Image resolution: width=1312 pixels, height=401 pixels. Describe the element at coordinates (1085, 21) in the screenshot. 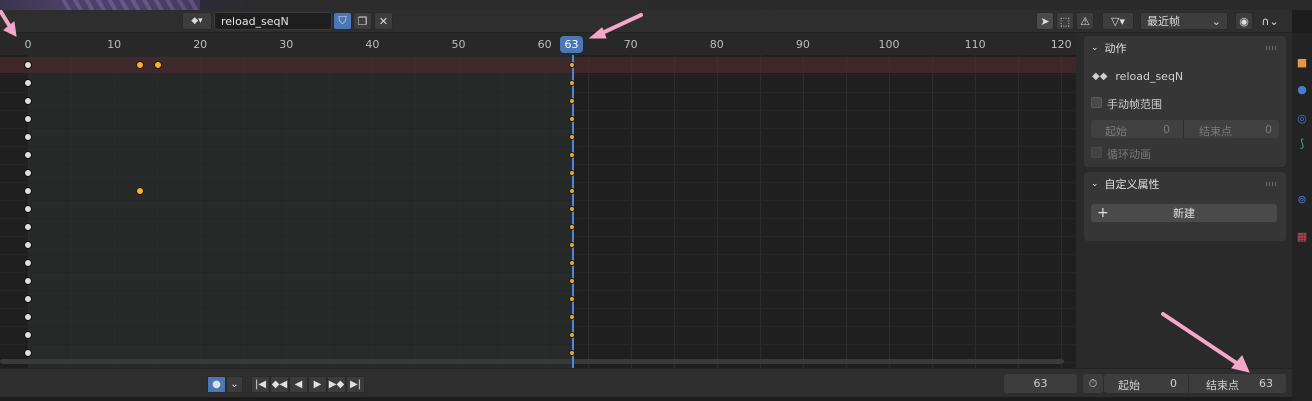

I see `warning-button: ⚠` at that location.